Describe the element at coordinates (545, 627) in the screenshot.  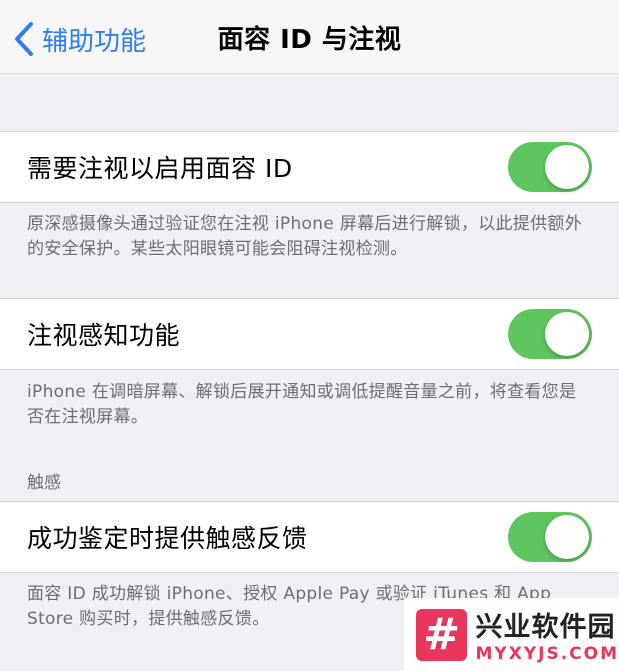
I see `watermark-name: 兴业软件园` at that location.